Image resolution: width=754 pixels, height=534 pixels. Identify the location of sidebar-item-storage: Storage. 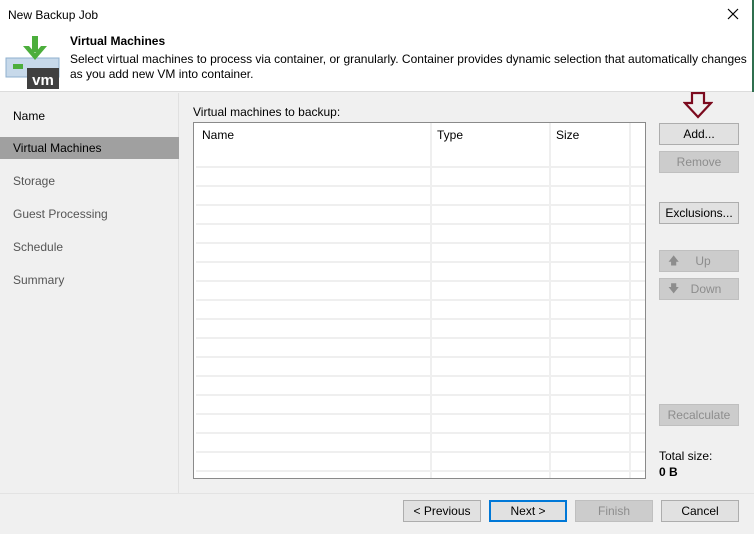
(89, 181).